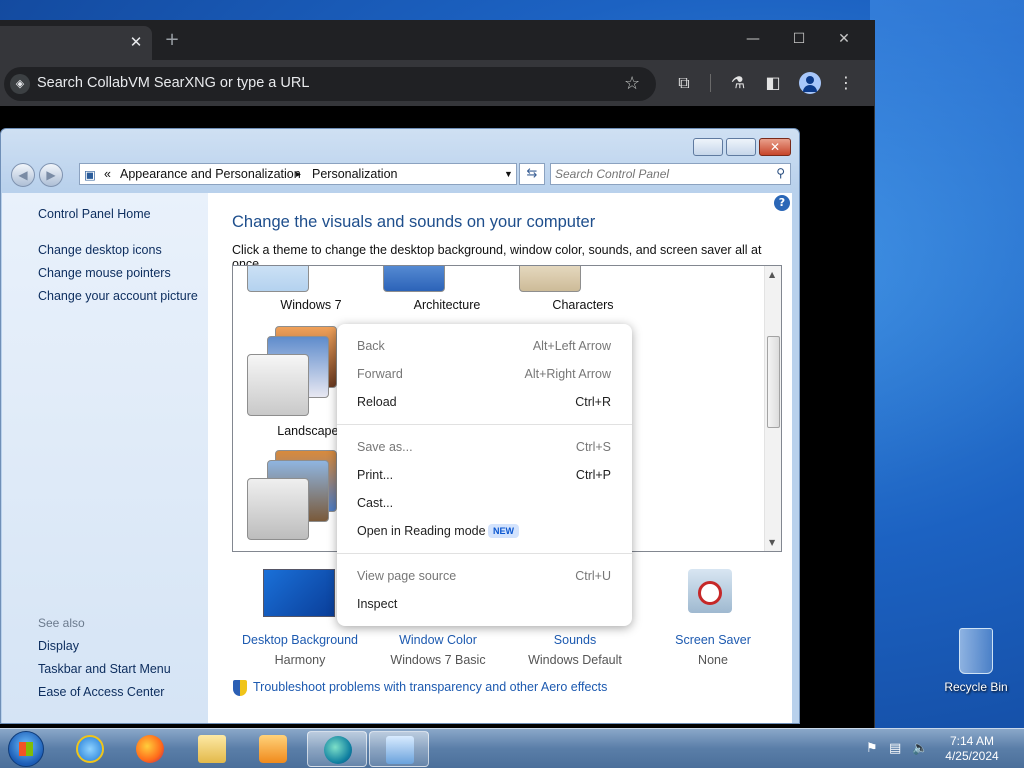 Image resolution: width=1024 pixels, height=768 pixels. Describe the element at coordinates (632, 83) in the screenshot. I see `bookmark-star-icon: ☆` at that location.